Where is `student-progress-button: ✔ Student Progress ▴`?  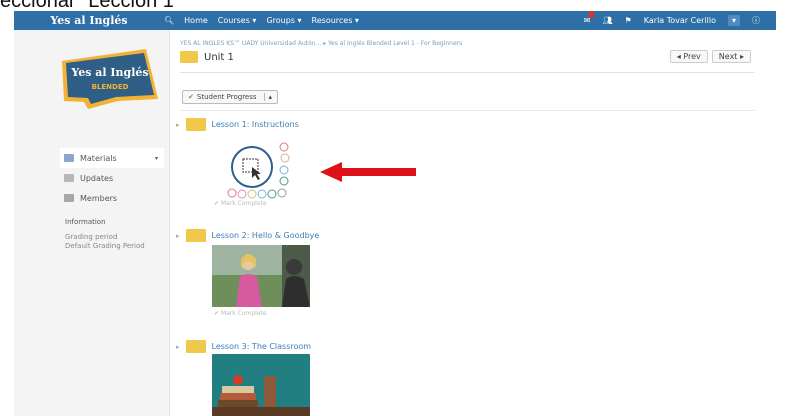
student-progress-button: ✔ Student Progress ▴ is located at coordinates (230, 97).